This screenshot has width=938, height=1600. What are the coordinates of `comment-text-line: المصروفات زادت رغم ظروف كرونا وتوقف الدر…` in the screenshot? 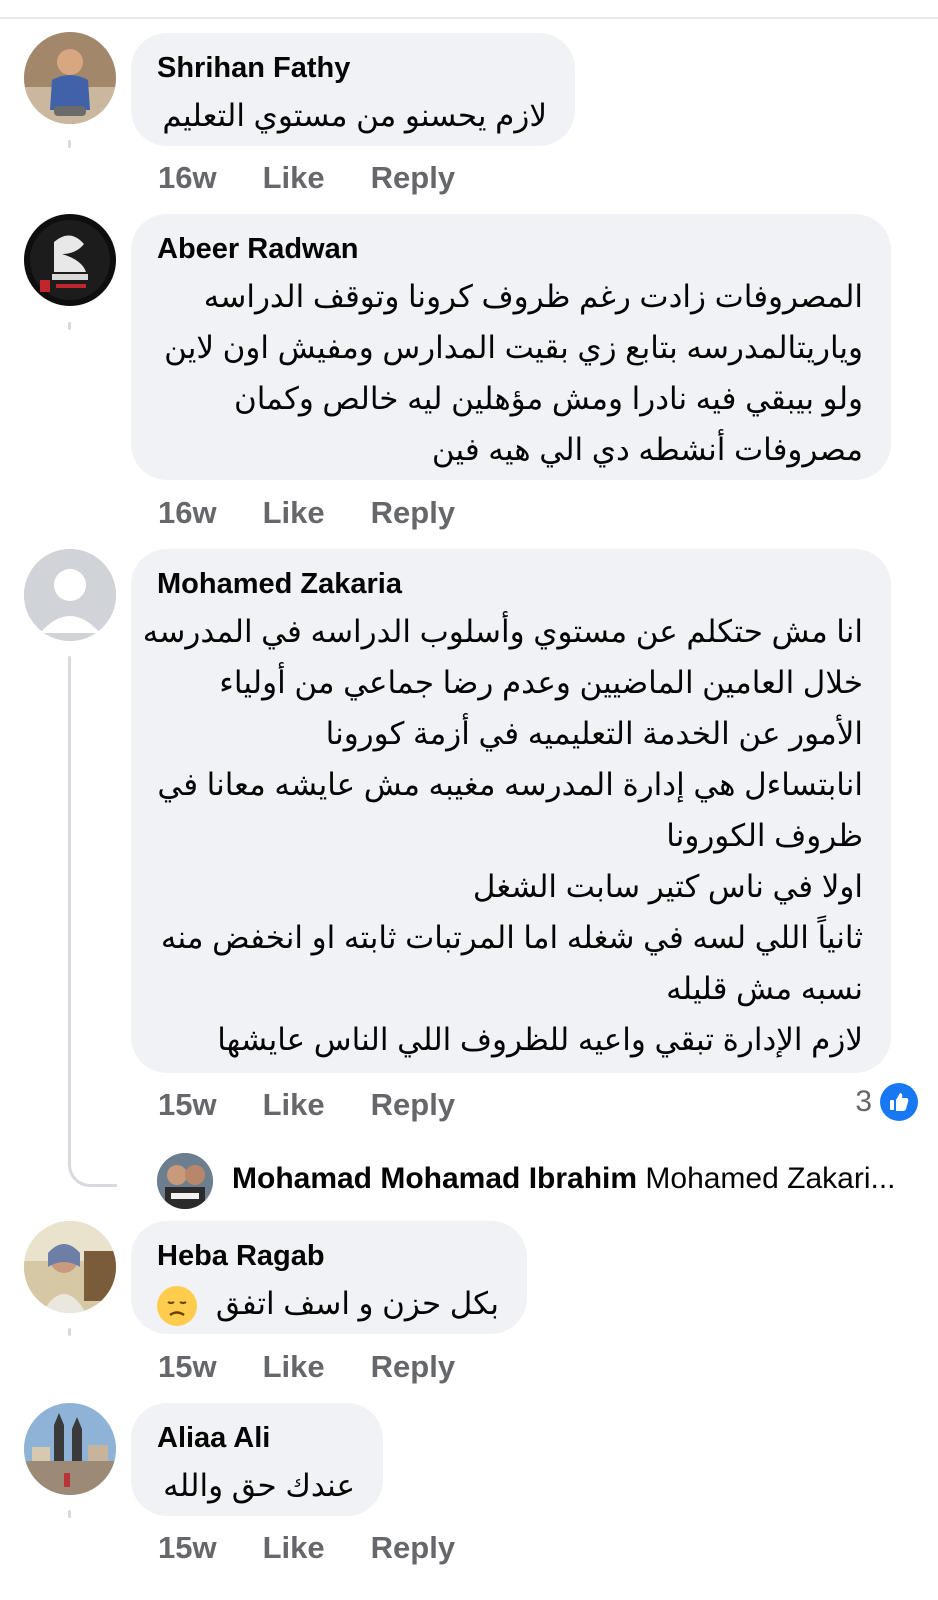 It's located at (533, 296).